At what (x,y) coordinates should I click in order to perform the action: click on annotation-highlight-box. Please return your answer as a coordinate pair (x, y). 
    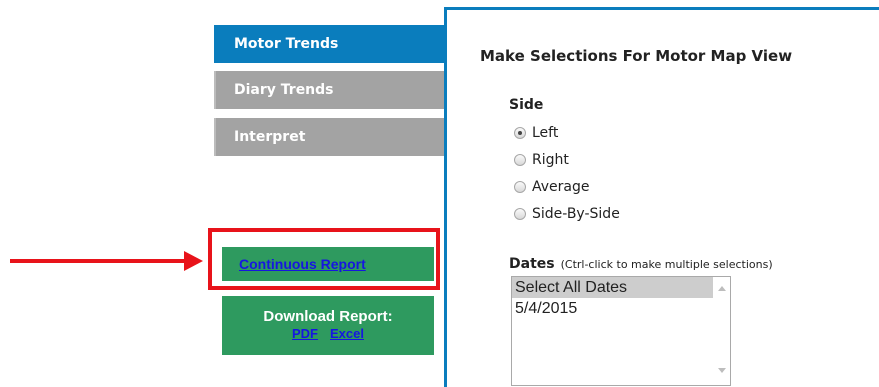
    Looking at the image, I should click on (324, 259).